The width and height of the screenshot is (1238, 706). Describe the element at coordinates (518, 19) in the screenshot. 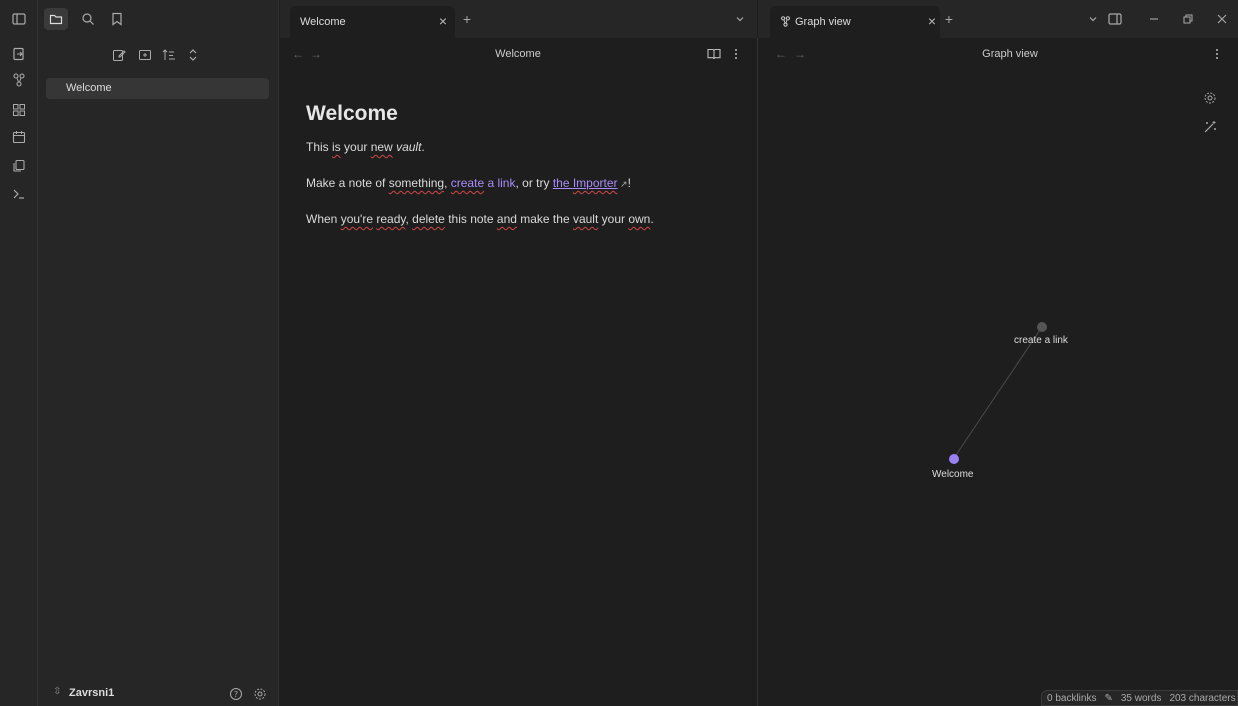

I see `left-tab-bar: Welcome × +` at that location.